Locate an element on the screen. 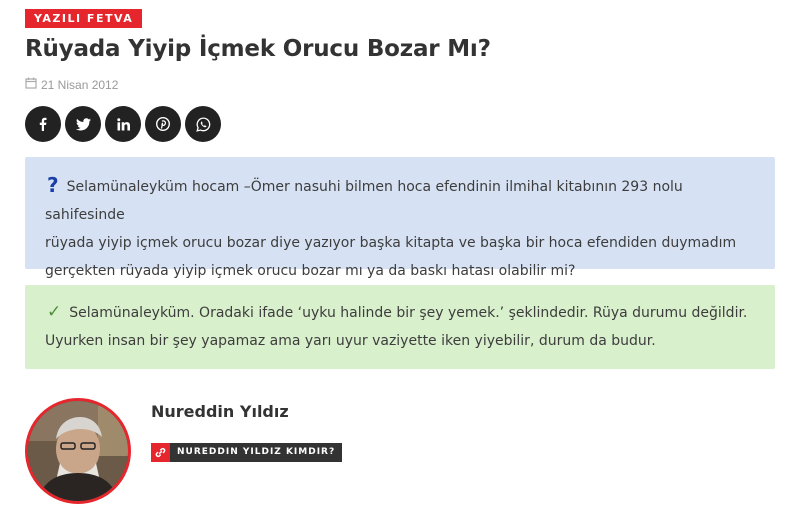  facebook-icon is located at coordinates (43, 124).